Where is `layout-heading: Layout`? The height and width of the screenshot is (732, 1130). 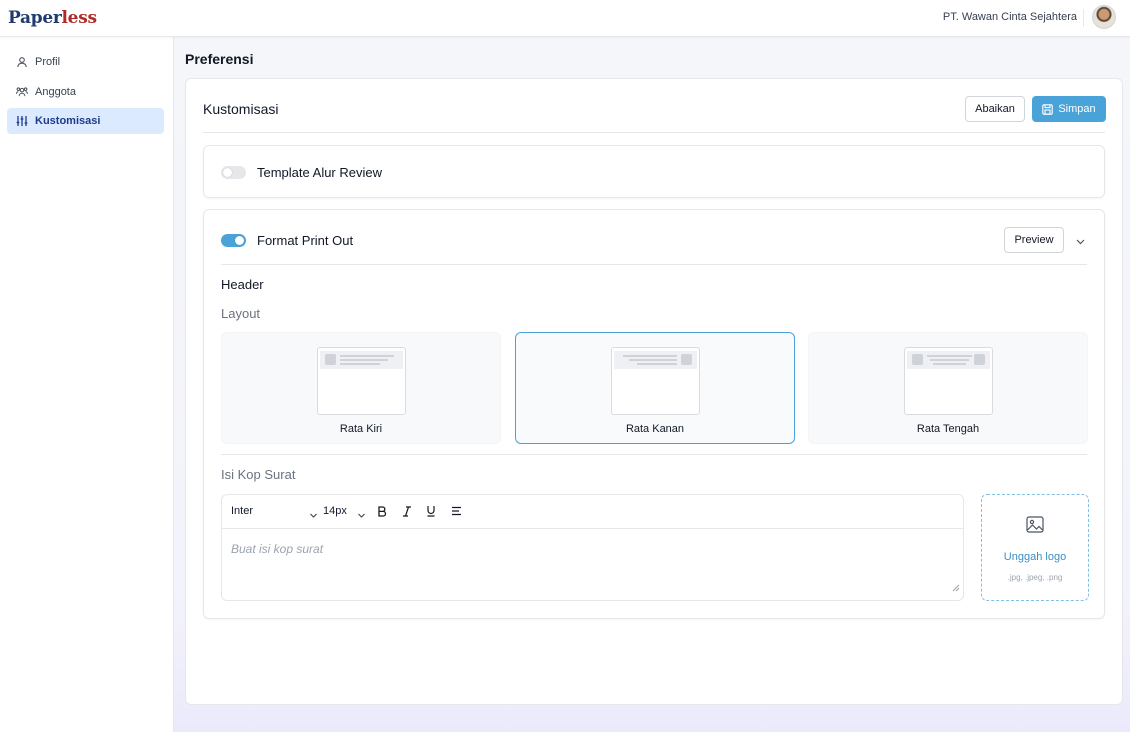
layout-heading: Layout is located at coordinates (241, 313).